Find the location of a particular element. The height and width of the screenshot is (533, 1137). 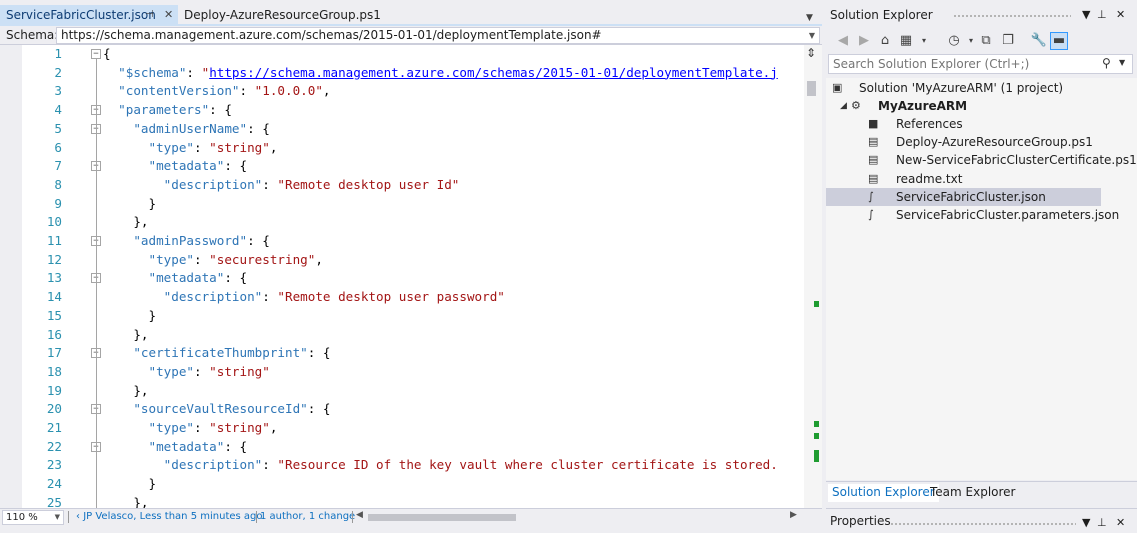

line-number: 20 is located at coordinates (54, 409).